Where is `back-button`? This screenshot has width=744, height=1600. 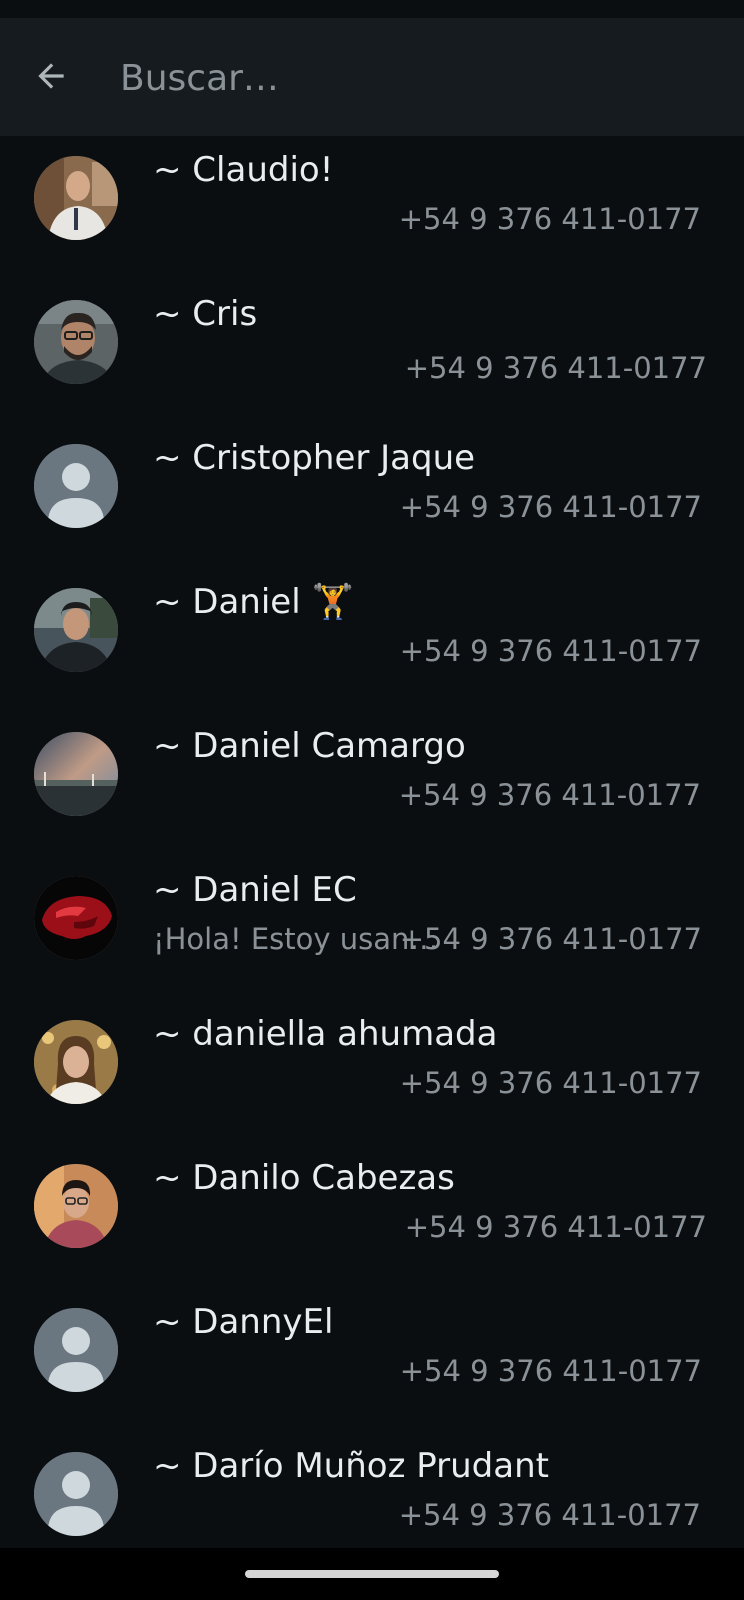 back-button is located at coordinates (51, 78).